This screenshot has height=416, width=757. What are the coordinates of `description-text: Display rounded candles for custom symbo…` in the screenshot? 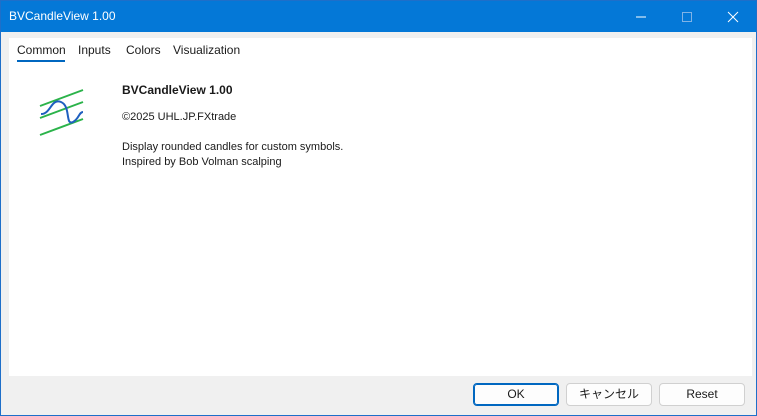 It's located at (232, 155).